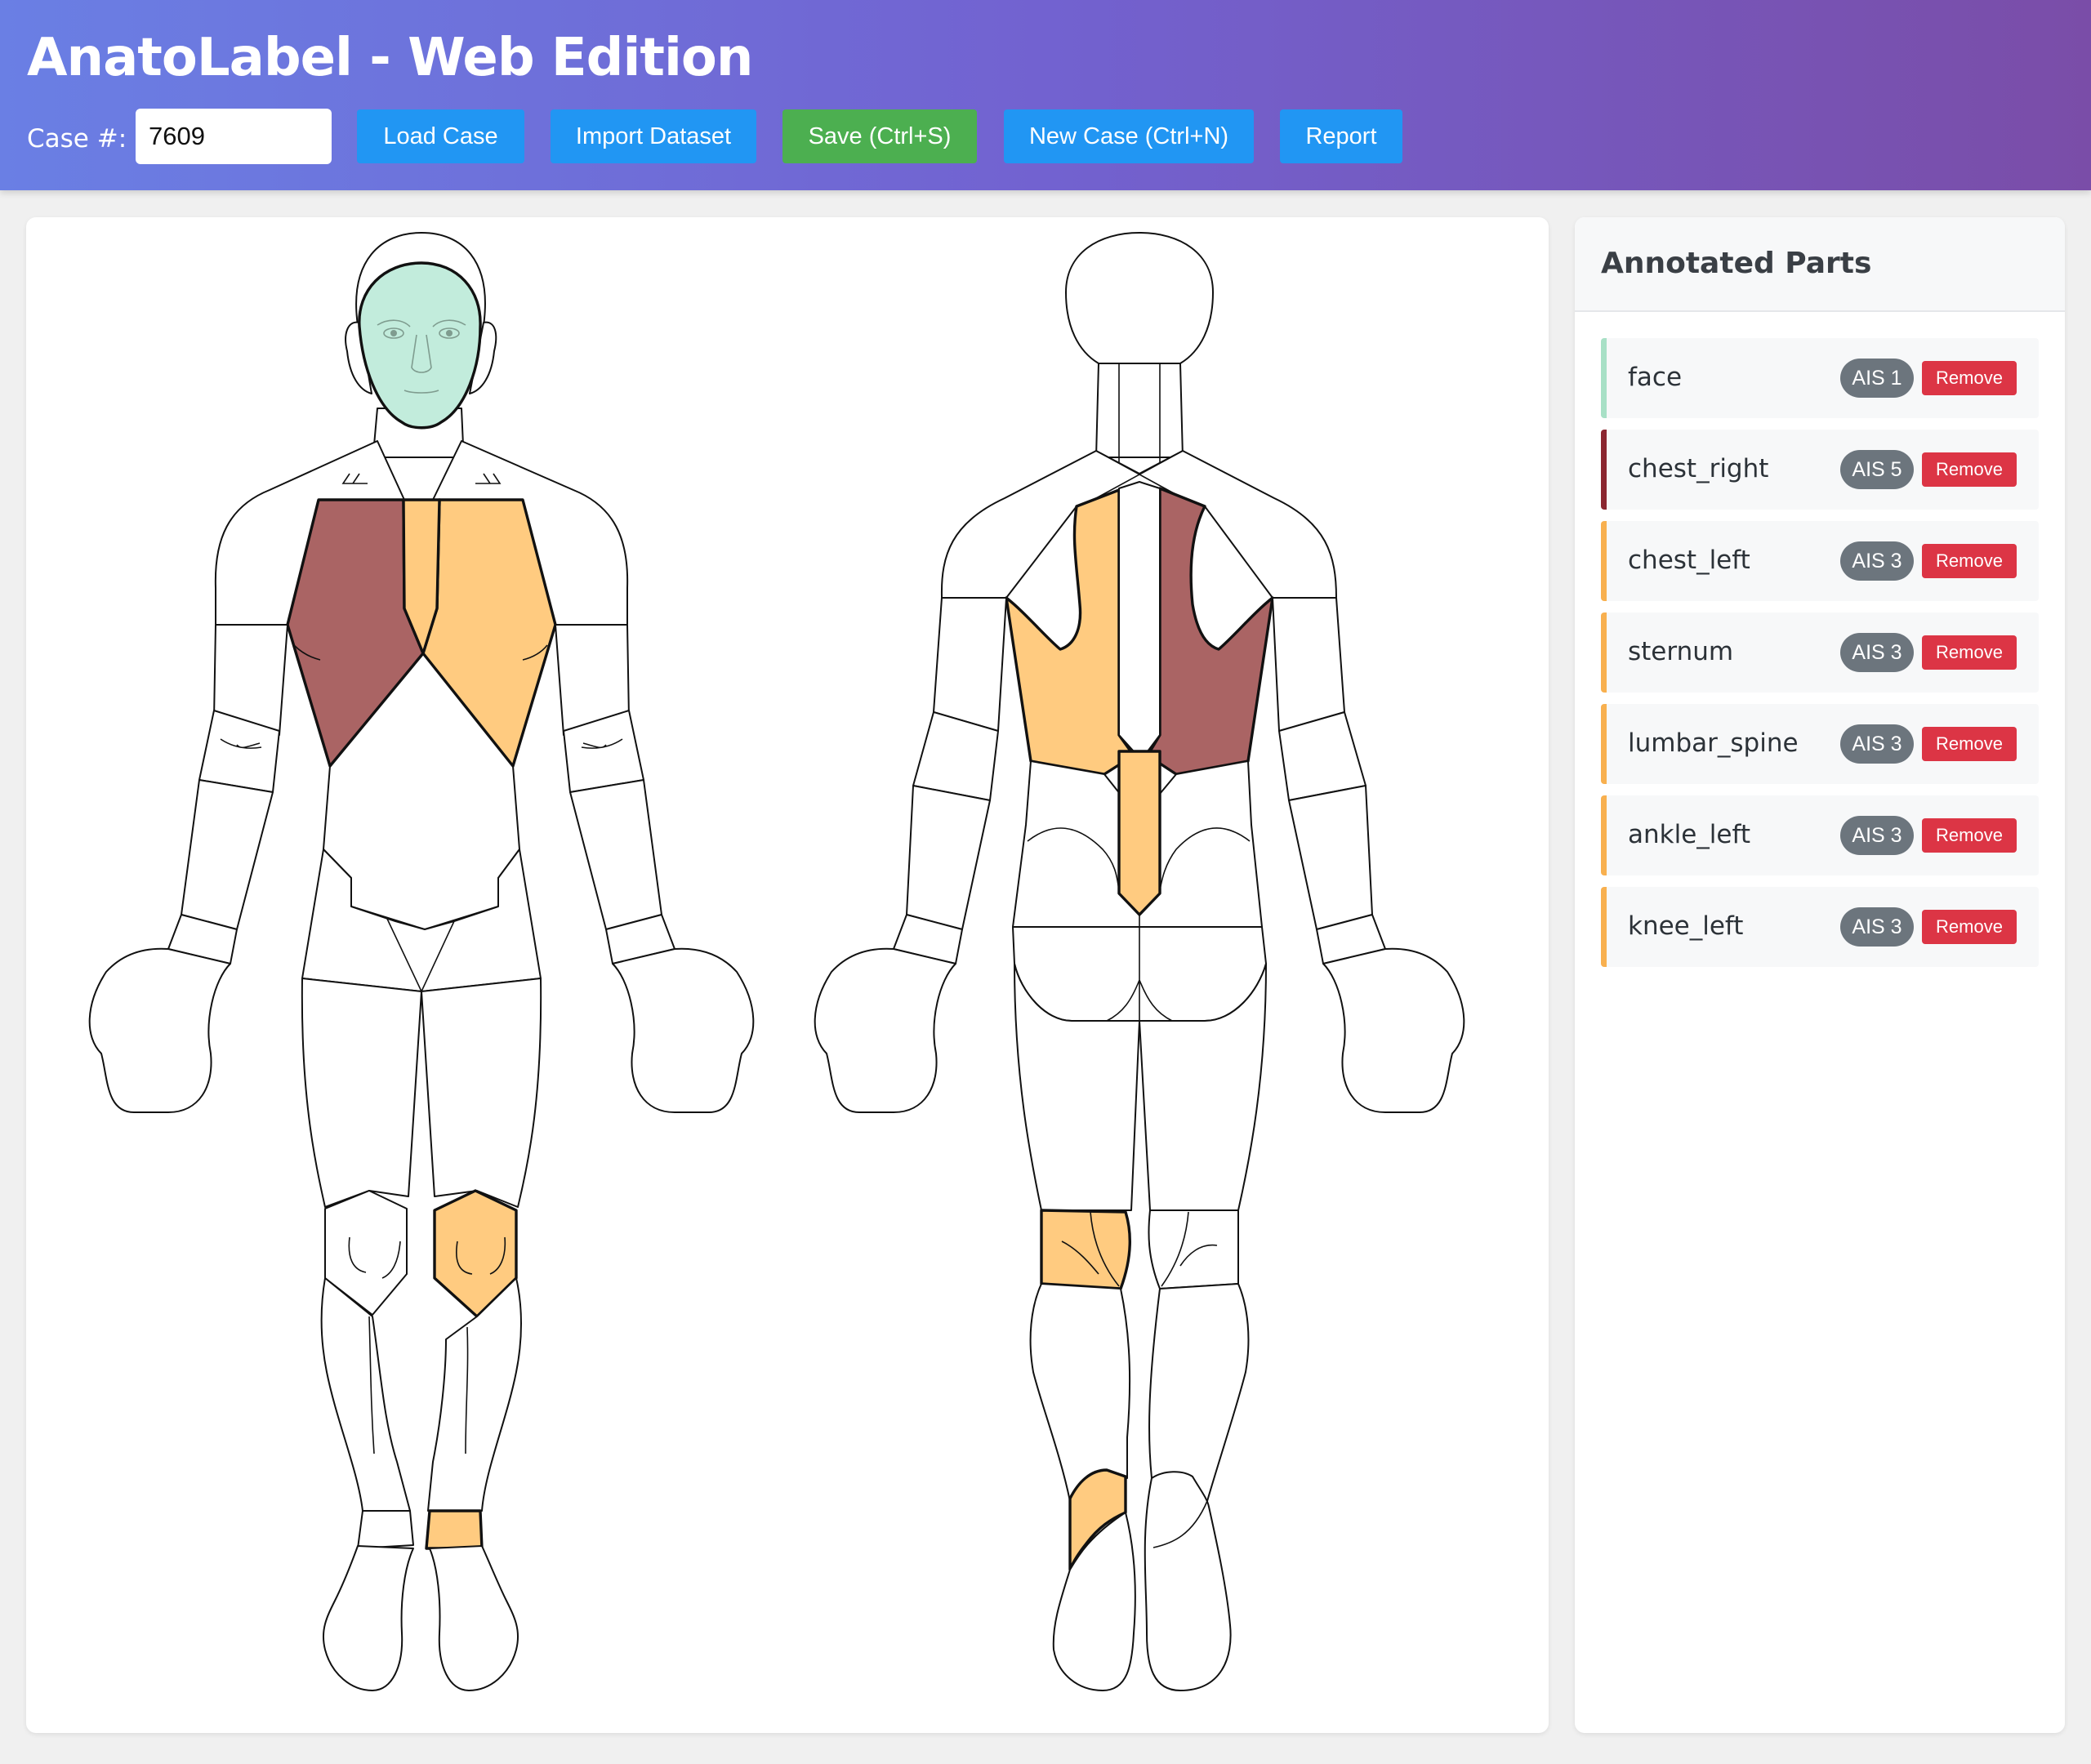  I want to click on front-right-hand, so click(159, 1030).